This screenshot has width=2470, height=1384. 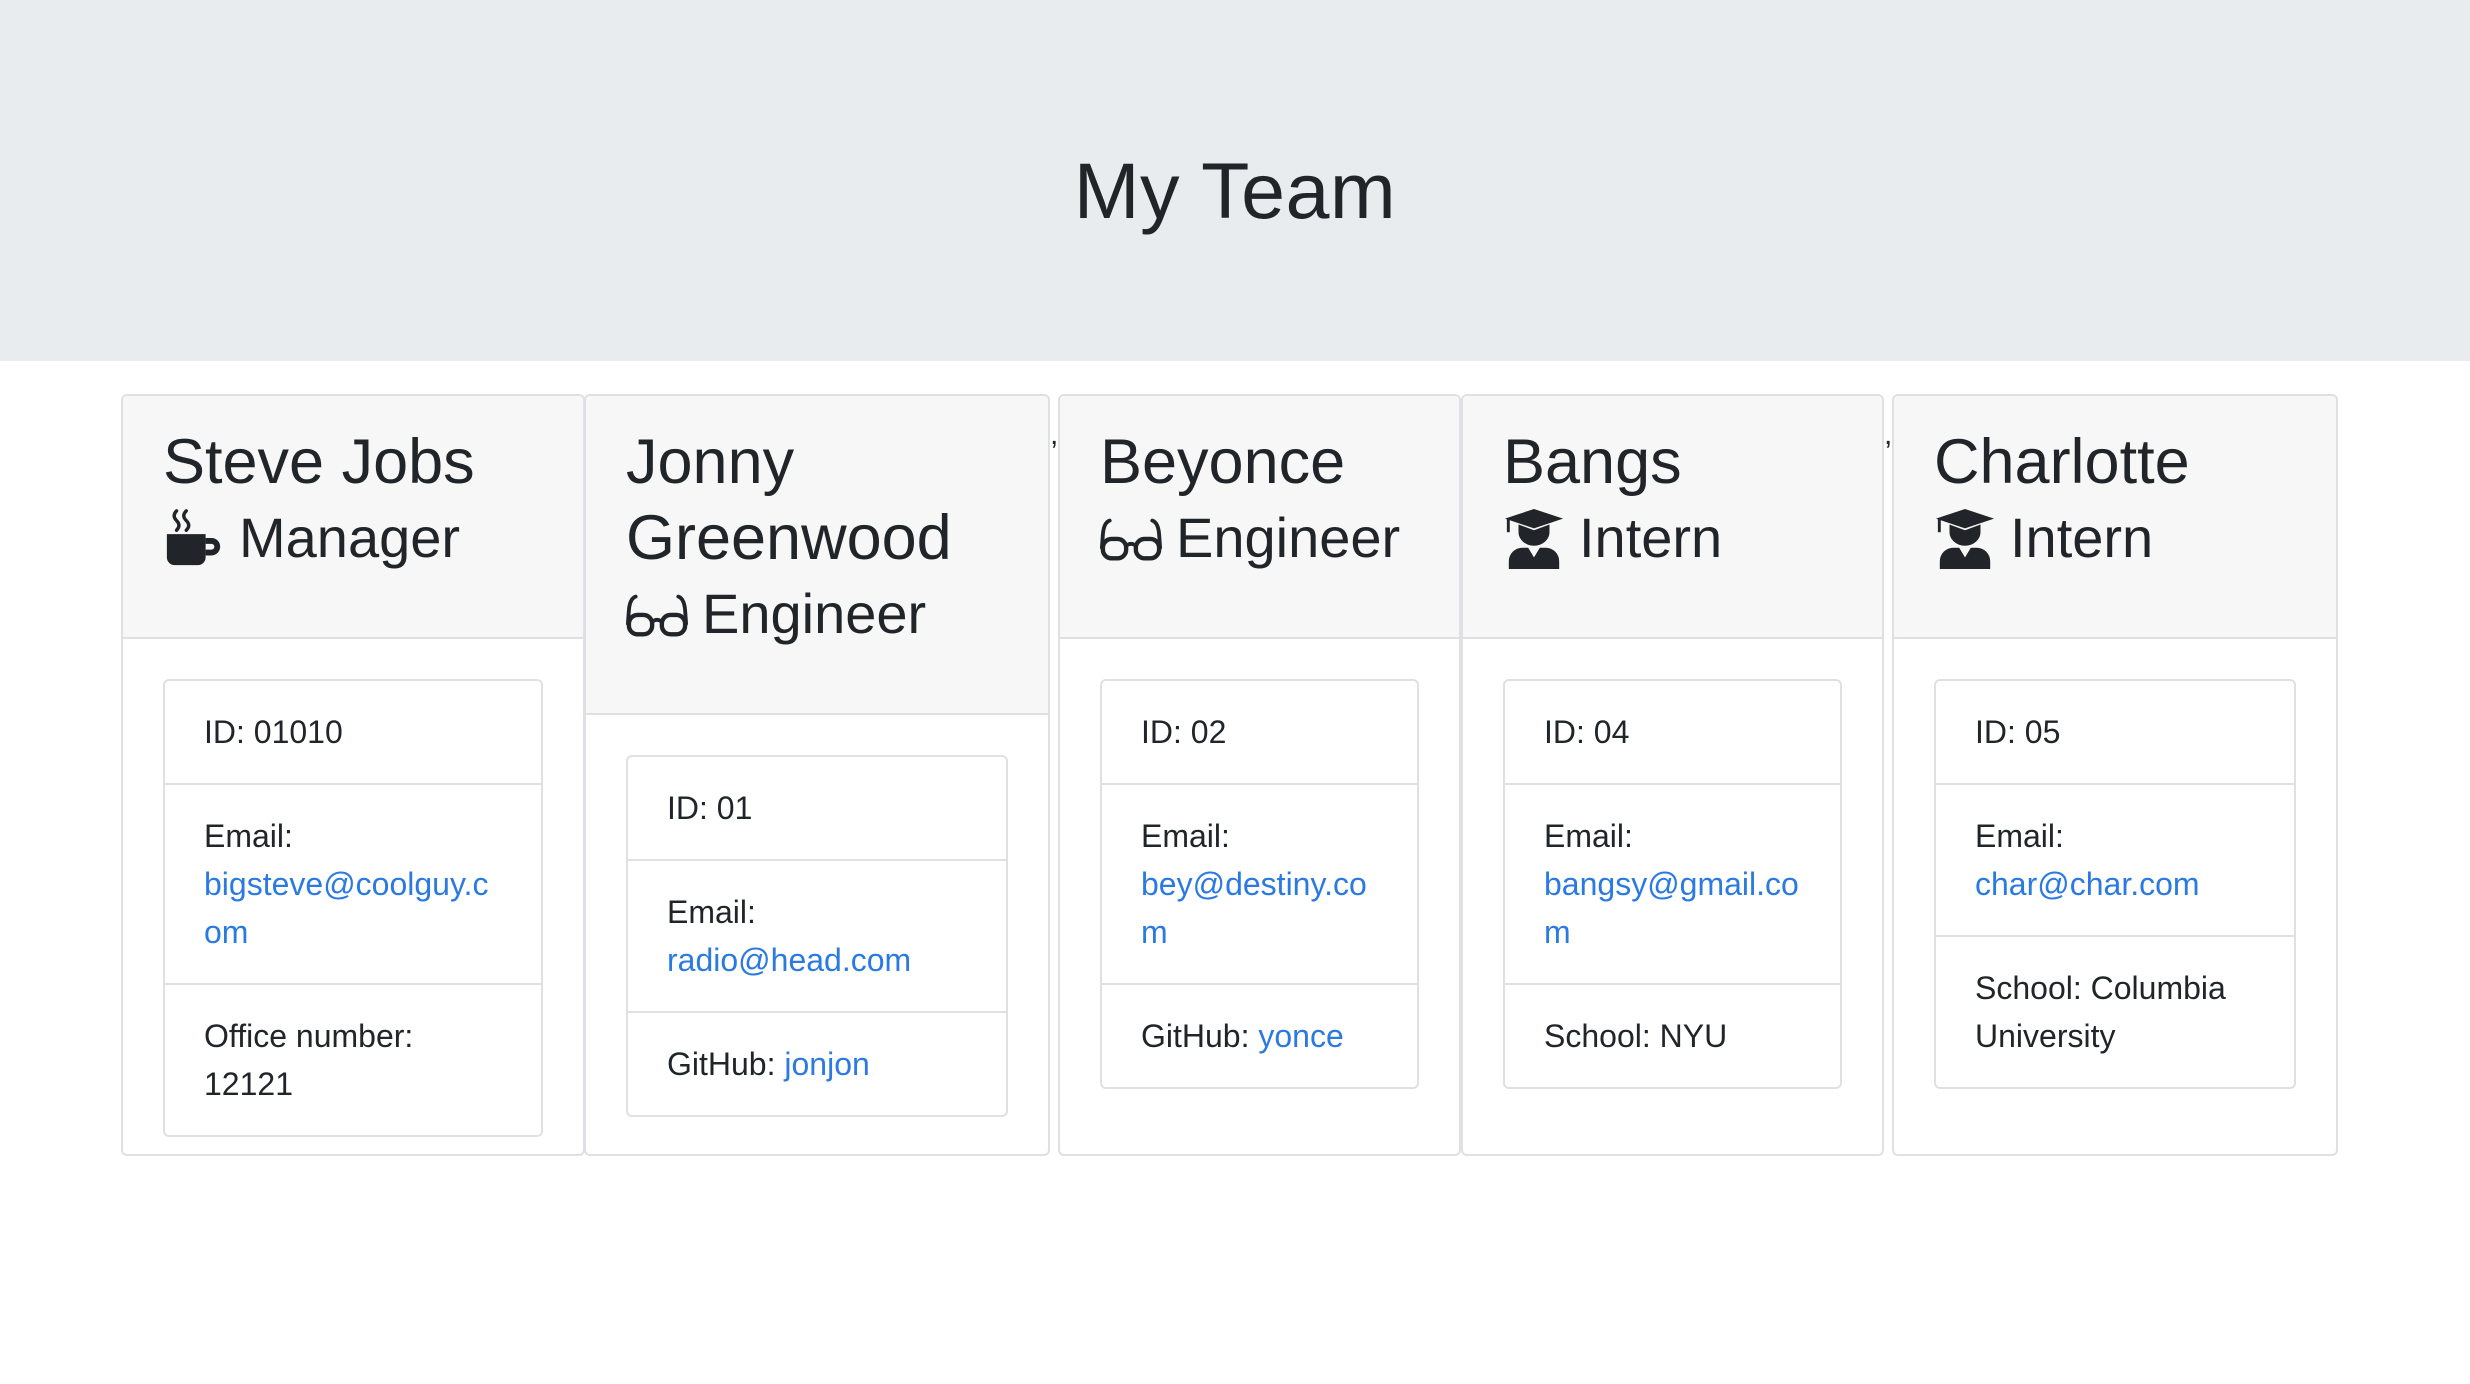 What do you see at coordinates (1259, 733) in the screenshot?
I see `employee-id: ID: 02` at bounding box center [1259, 733].